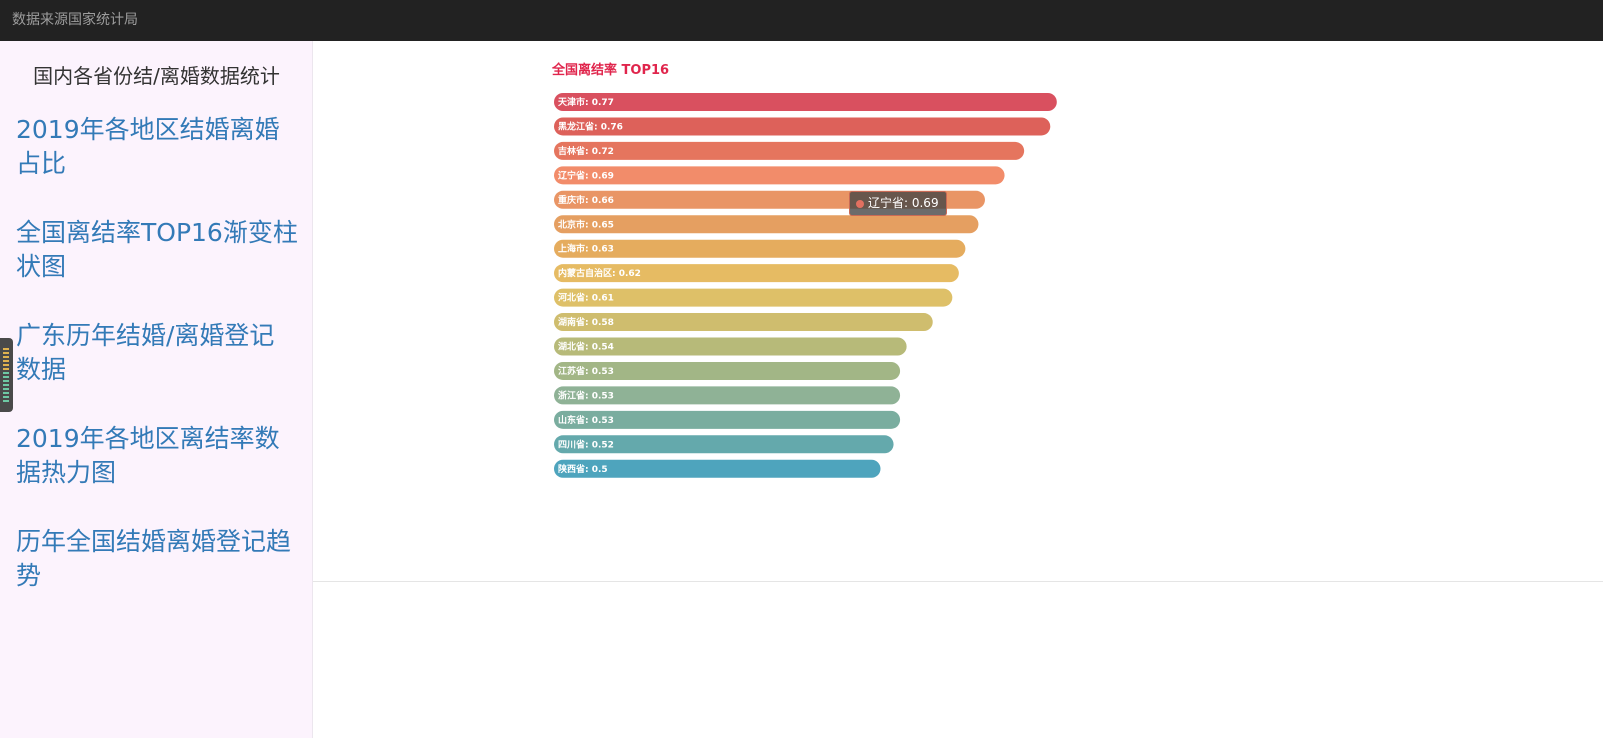  I want to click on sidebar-link-marriage-divorce-share: 2019年各地区结婚离婚占比, so click(157, 147).